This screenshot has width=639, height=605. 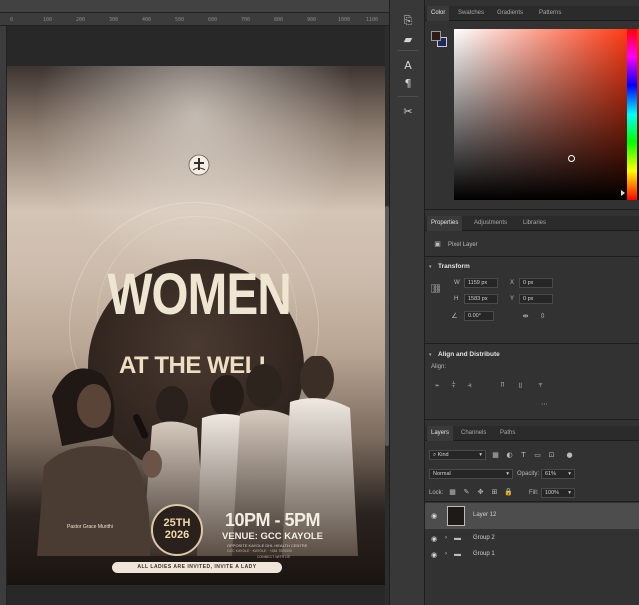 I want to click on properties-panel-tabs: Properties Adjustments Libraries, so click(x=532, y=223).